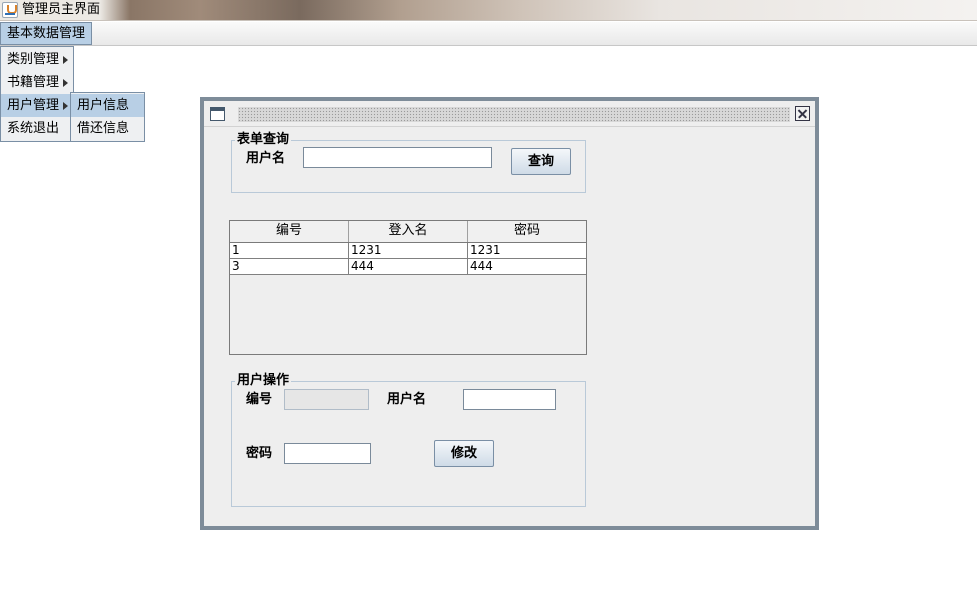 This screenshot has width=977, height=612. I want to click on submenu-item-user-info: 用户信息, so click(107, 105).